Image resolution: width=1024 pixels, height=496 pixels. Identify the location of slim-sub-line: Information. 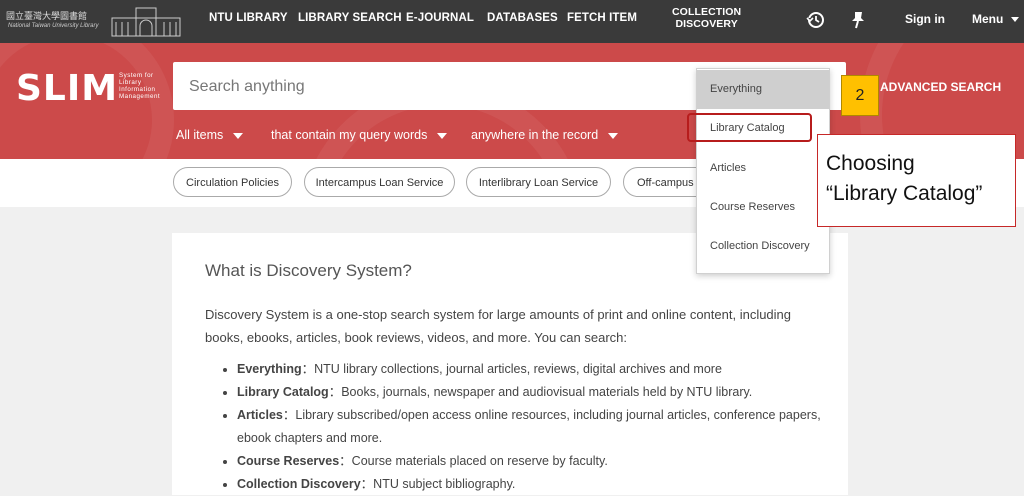
(137, 89).